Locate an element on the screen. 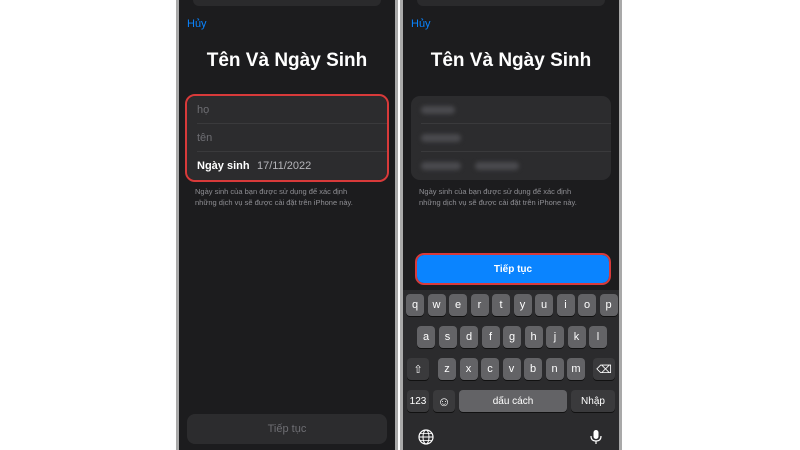 The width and height of the screenshot is (800, 450). globe-icon is located at coordinates (426, 437).